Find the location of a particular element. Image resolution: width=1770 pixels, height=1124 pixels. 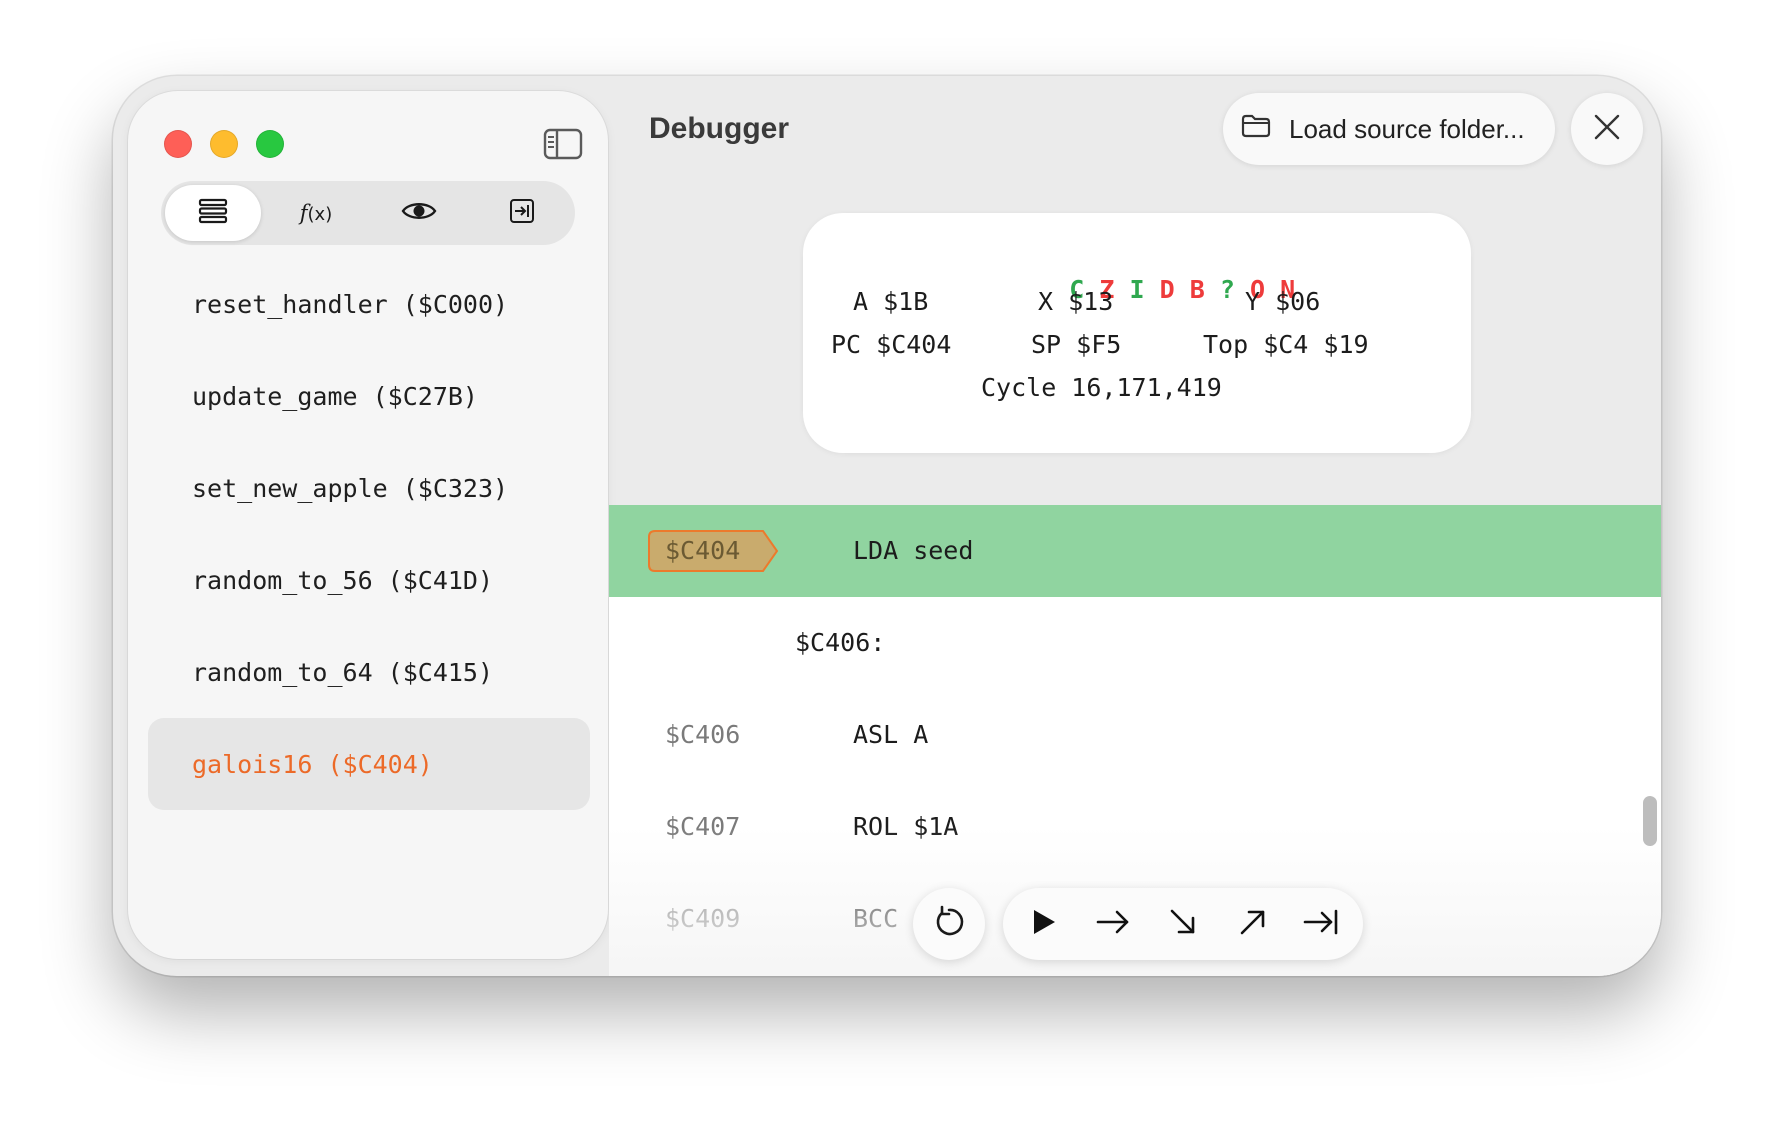

step-out-icon is located at coordinates (1253, 924).